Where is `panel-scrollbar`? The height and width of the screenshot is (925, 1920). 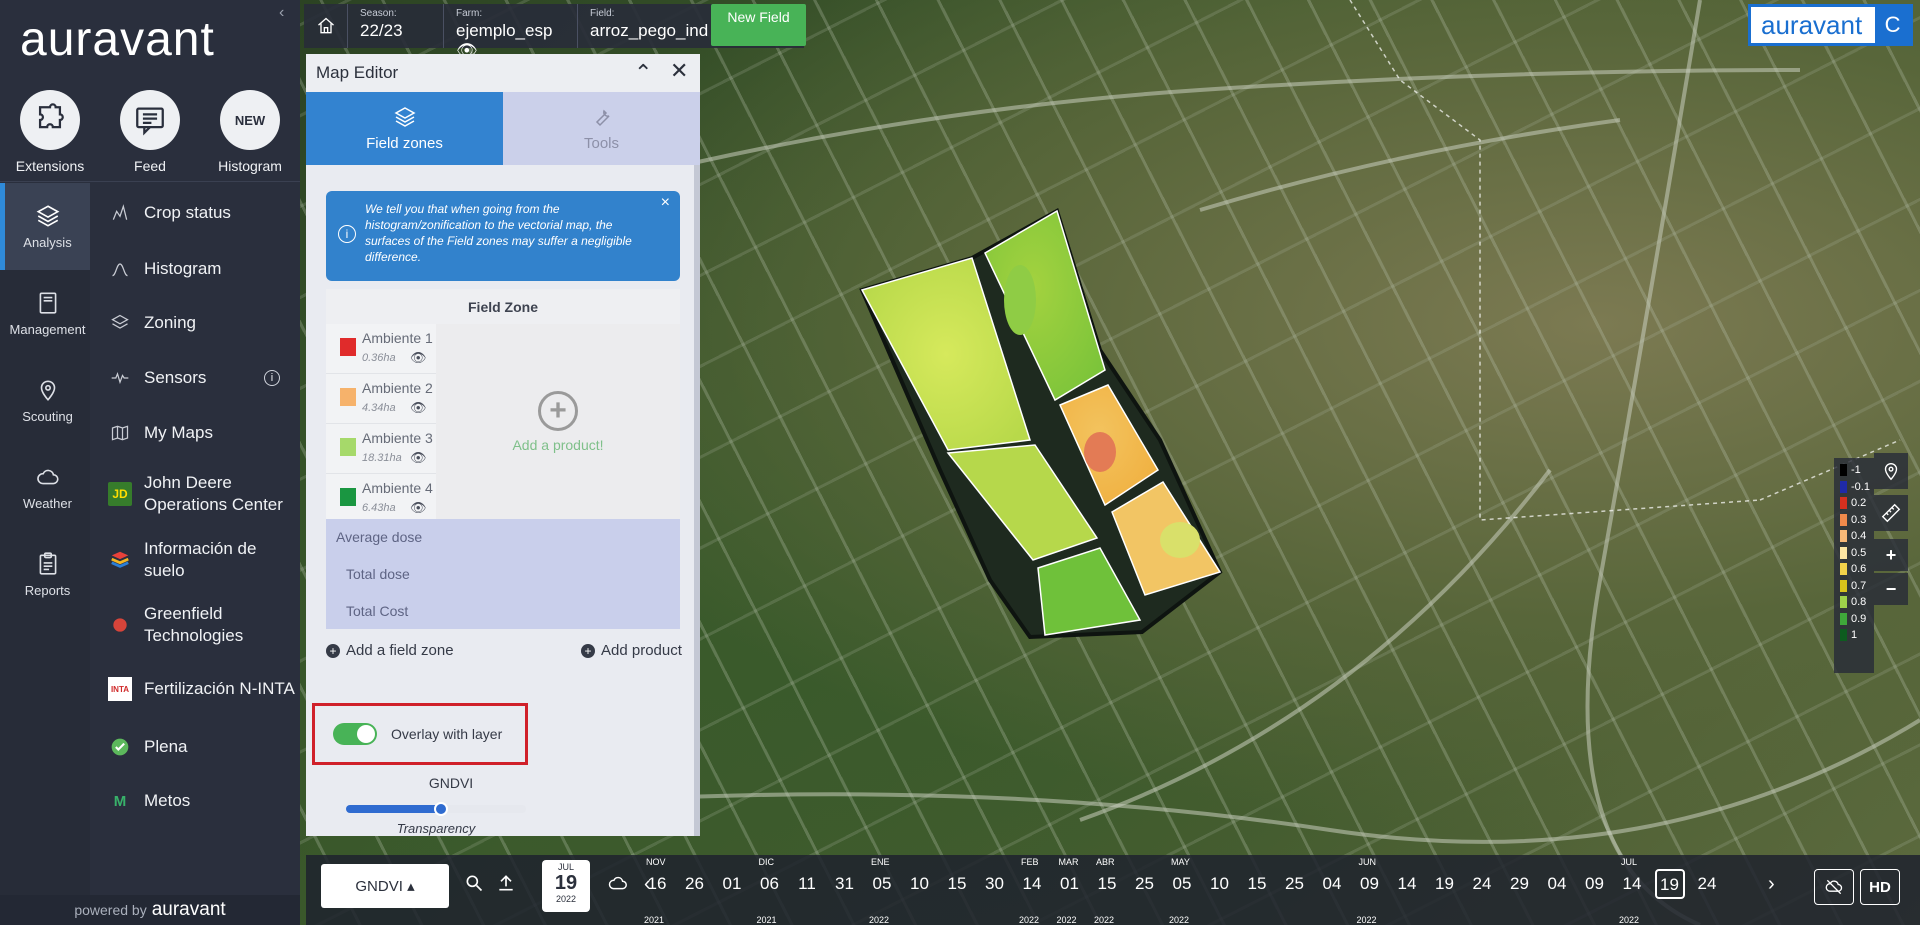 panel-scrollbar is located at coordinates (697, 500).